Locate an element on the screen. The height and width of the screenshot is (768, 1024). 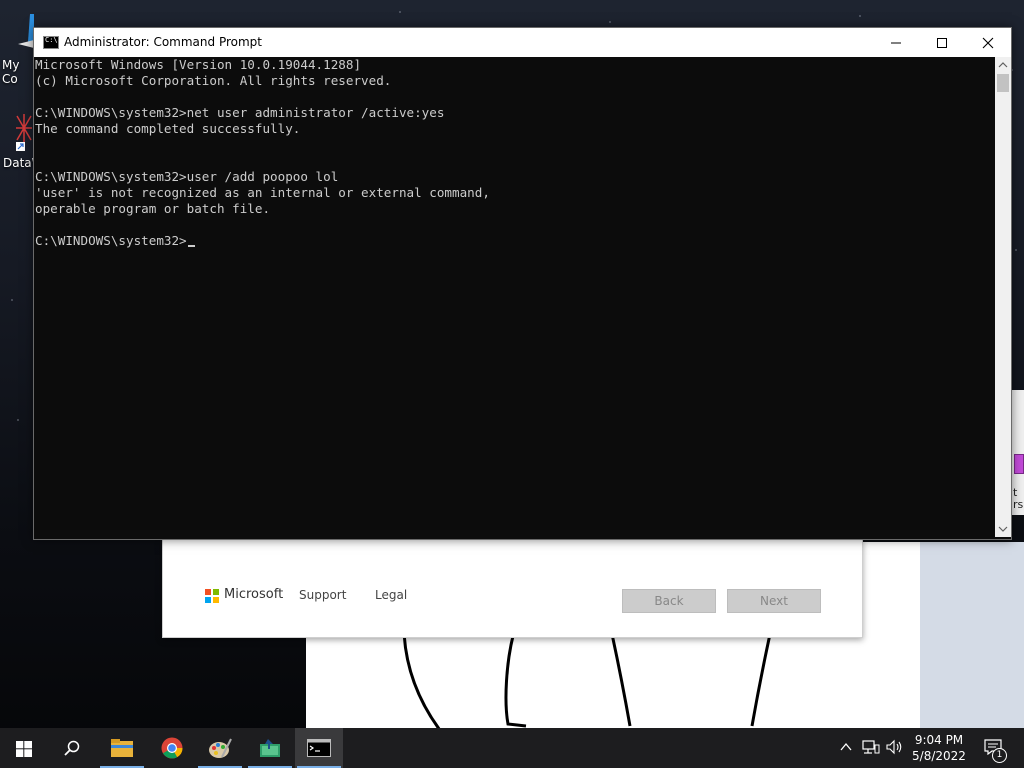
minimize-icon is located at coordinates (896, 43).